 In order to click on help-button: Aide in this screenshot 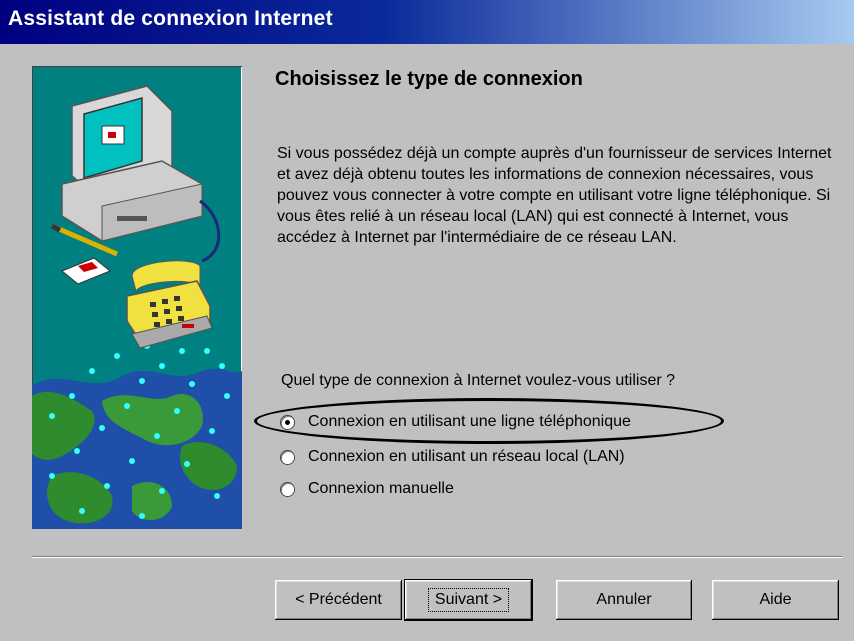, I will do `click(775, 600)`.